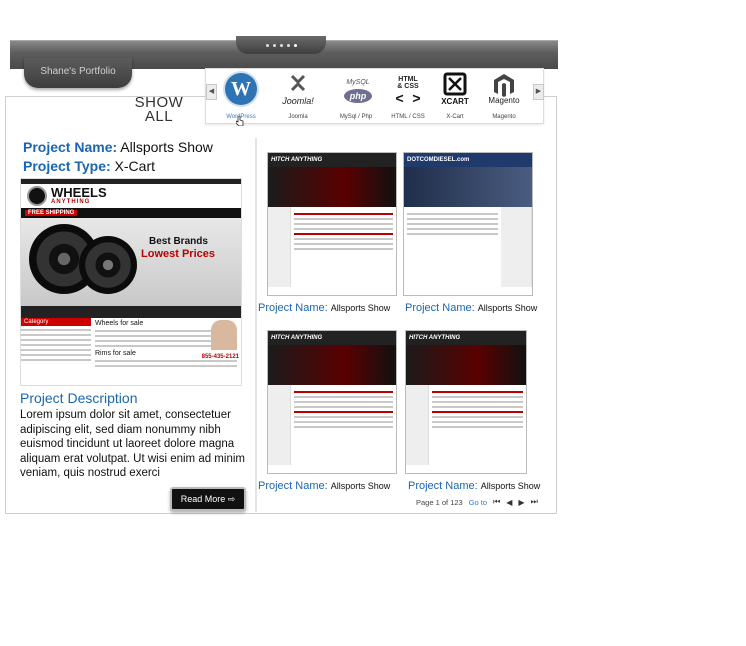 The width and height of the screenshot is (746, 646). Describe the element at coordinates (298, 117) in the screenshot. I see `category-label: Joomla` at that location.